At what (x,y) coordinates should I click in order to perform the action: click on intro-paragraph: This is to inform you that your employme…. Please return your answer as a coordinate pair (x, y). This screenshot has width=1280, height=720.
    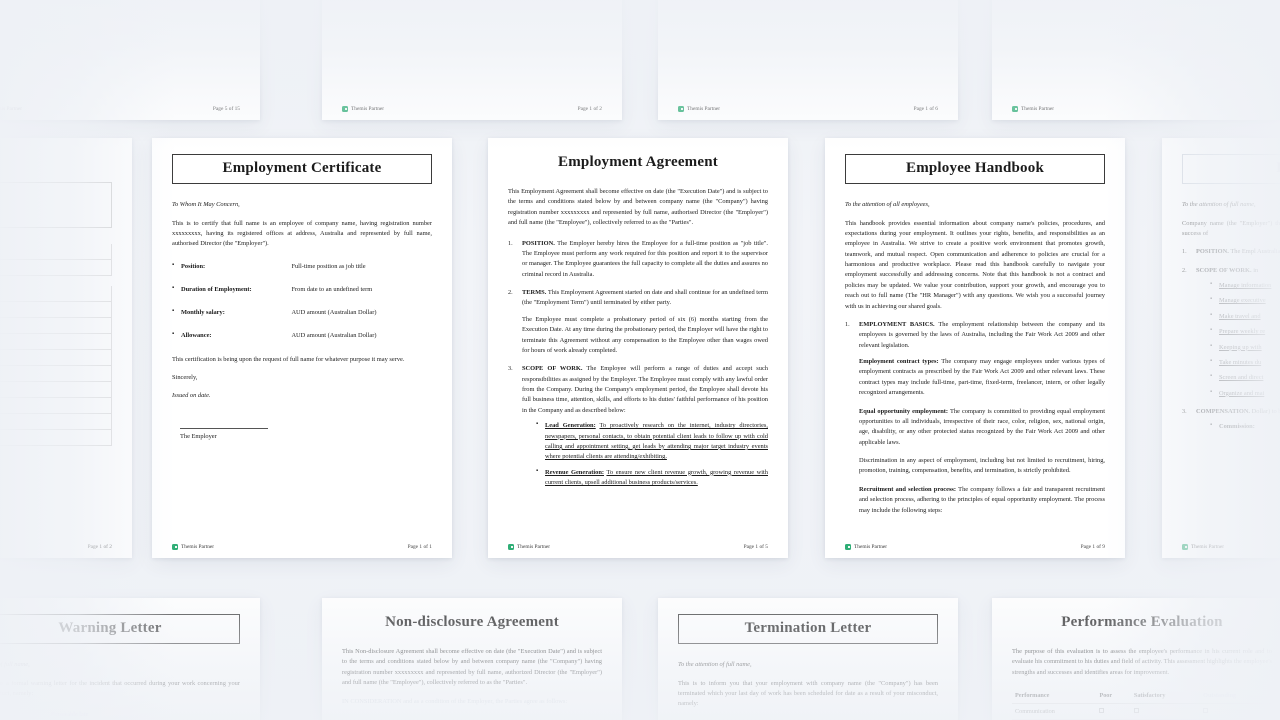
    Looking at the image, I should click on (808, 693).